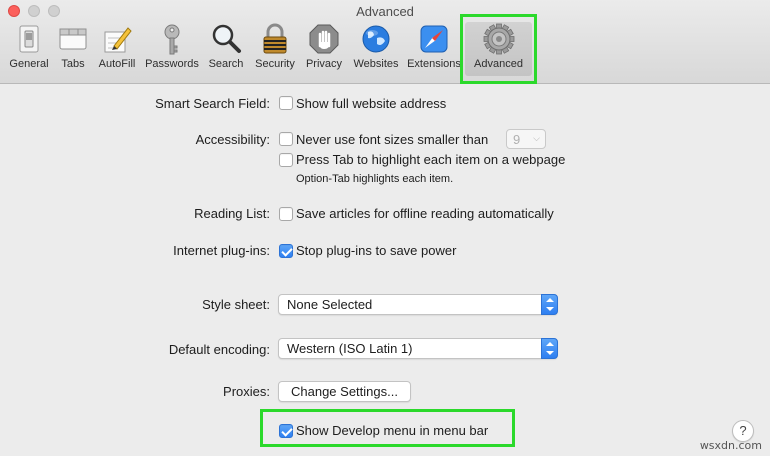 Image resolution: width=770 pixels, height=456 pixels. Describe the element at coordinates (324, 39) in the screenshot. I see `hand-icon` at that location.